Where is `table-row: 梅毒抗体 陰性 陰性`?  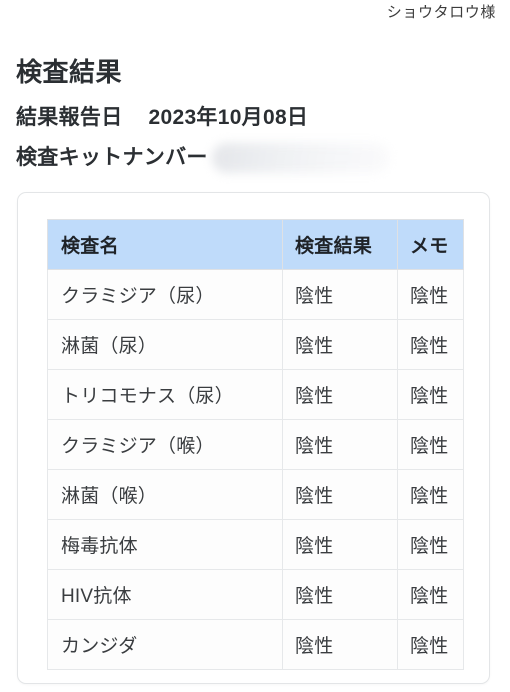 table-row: 梅毒抗体 陰性 陰性 is located at coordinates (255, 544).